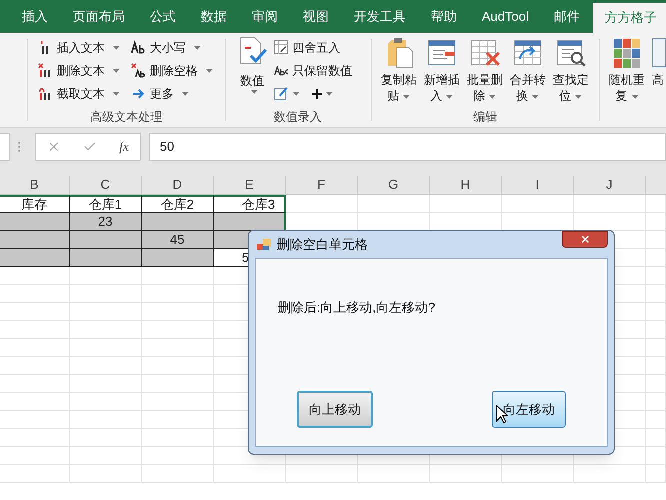 This screenshot has width=666, height=500. What do you see at coordinates (357, 308) in the screenshot?
I see `dialog-message: 删除后:向上移动,向左移动?` at bounding box center [357, 308].